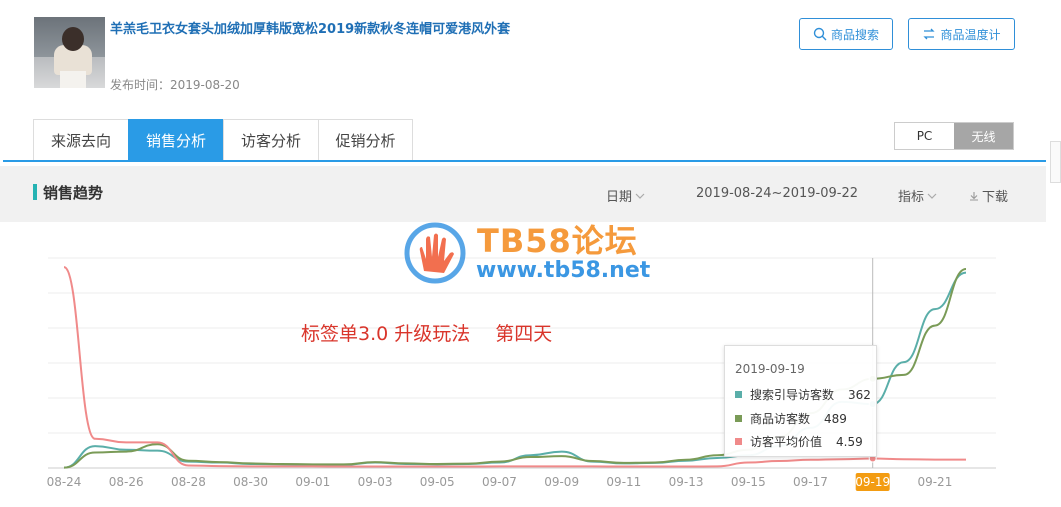 The width and height of the screenshot is (1061, 507). What do you see at coordinates (310, 27) in the screenshot?
I see `product-title: 羊羔毛卫衣女套头加绒加厚韩版宽松2019新款秋冬连帽可爱港风外套` at bounding box center [310, 27].